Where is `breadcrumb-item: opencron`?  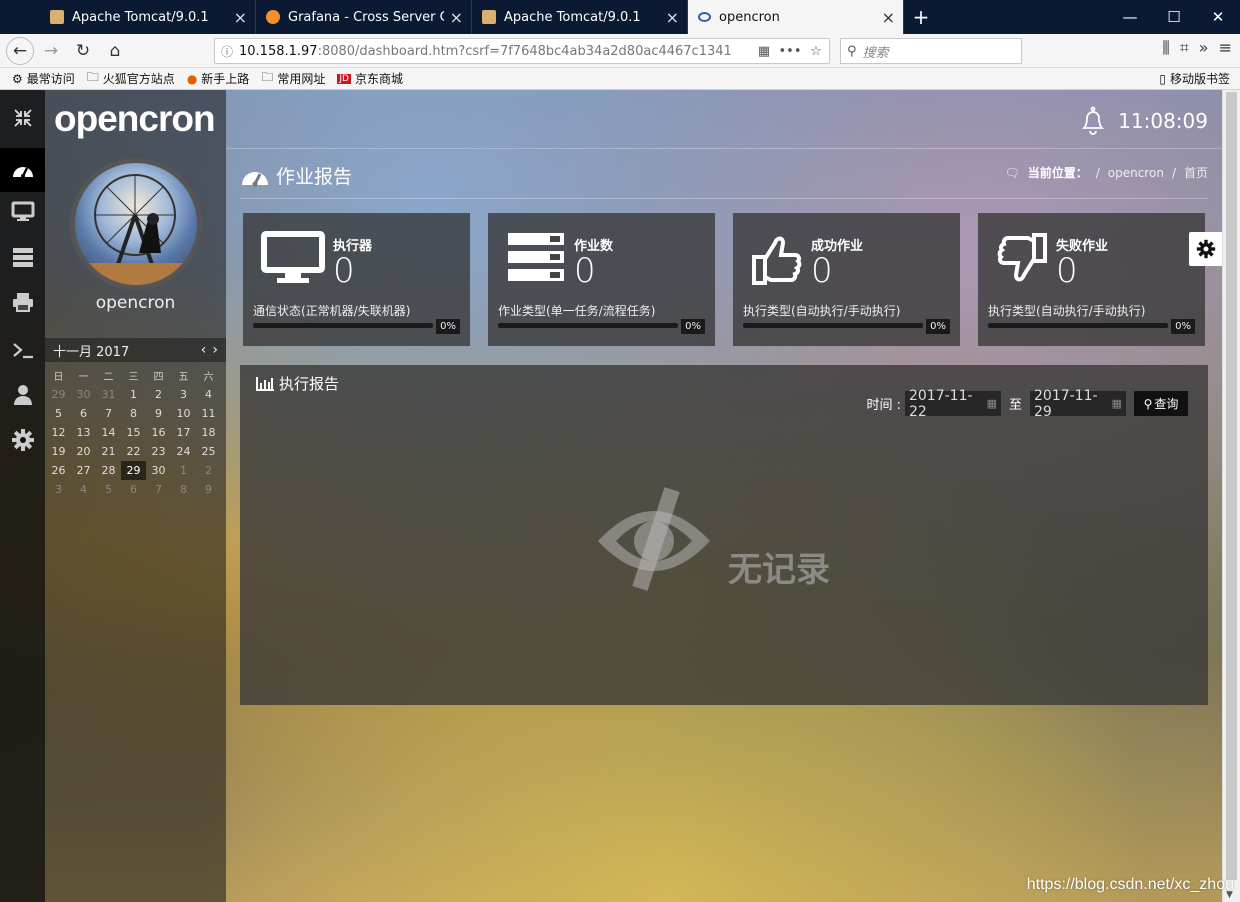 breadcrumb-item: opencron is located at coordinates (1136, 173).